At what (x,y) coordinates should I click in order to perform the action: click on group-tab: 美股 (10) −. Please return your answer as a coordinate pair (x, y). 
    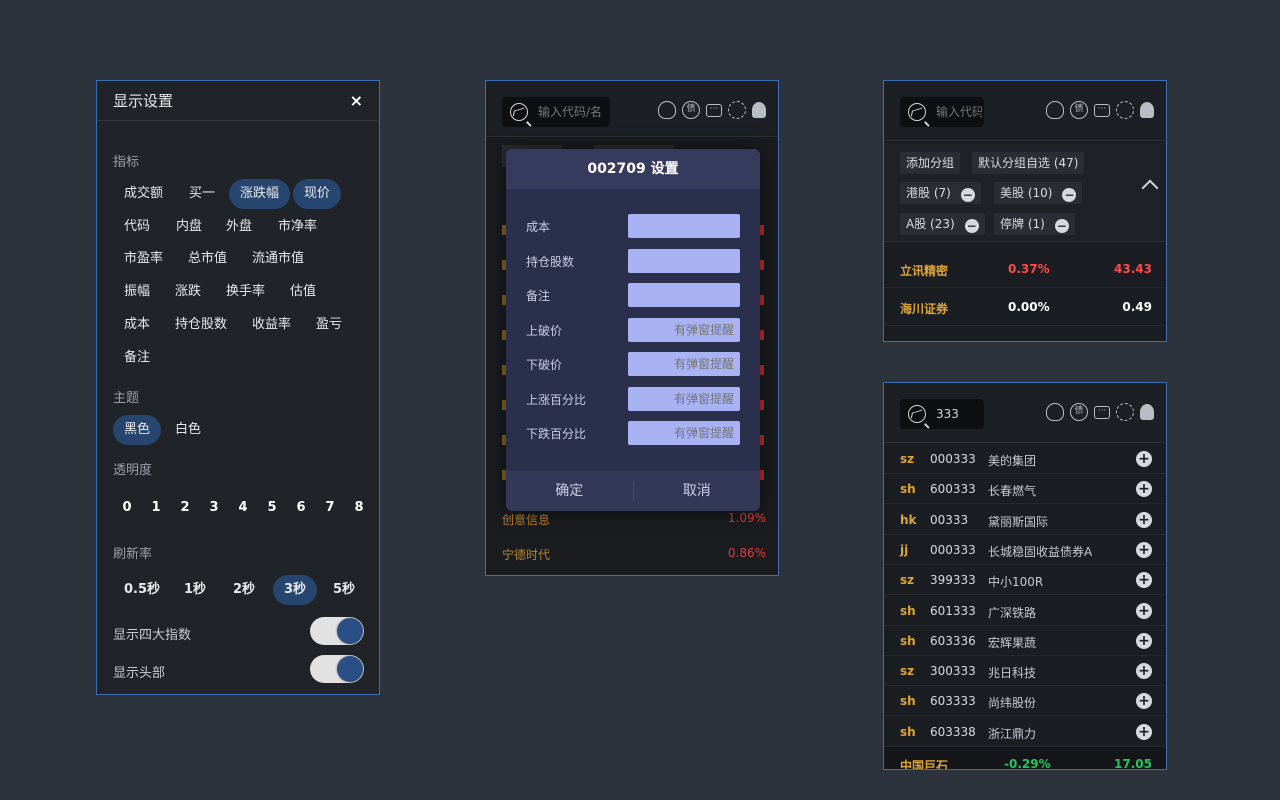
    Looking at the image, I should click on (1038, 193).